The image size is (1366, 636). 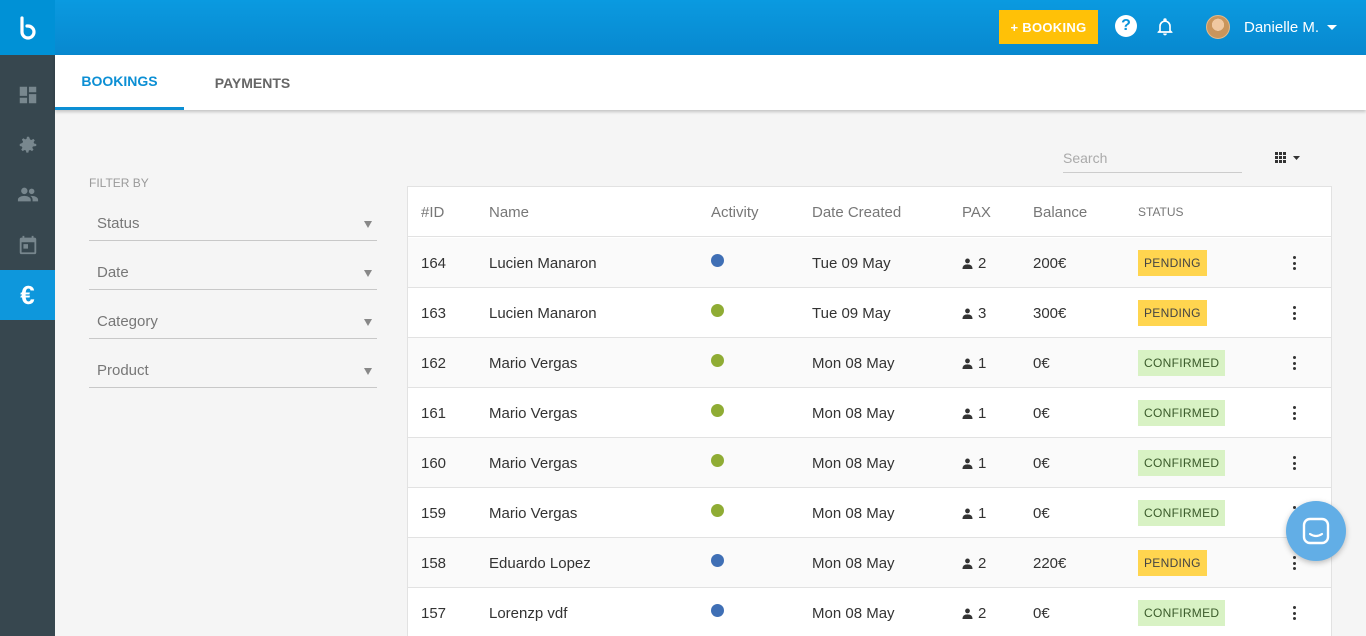 I want to click on chat-button, so click(x=1316, y=531).